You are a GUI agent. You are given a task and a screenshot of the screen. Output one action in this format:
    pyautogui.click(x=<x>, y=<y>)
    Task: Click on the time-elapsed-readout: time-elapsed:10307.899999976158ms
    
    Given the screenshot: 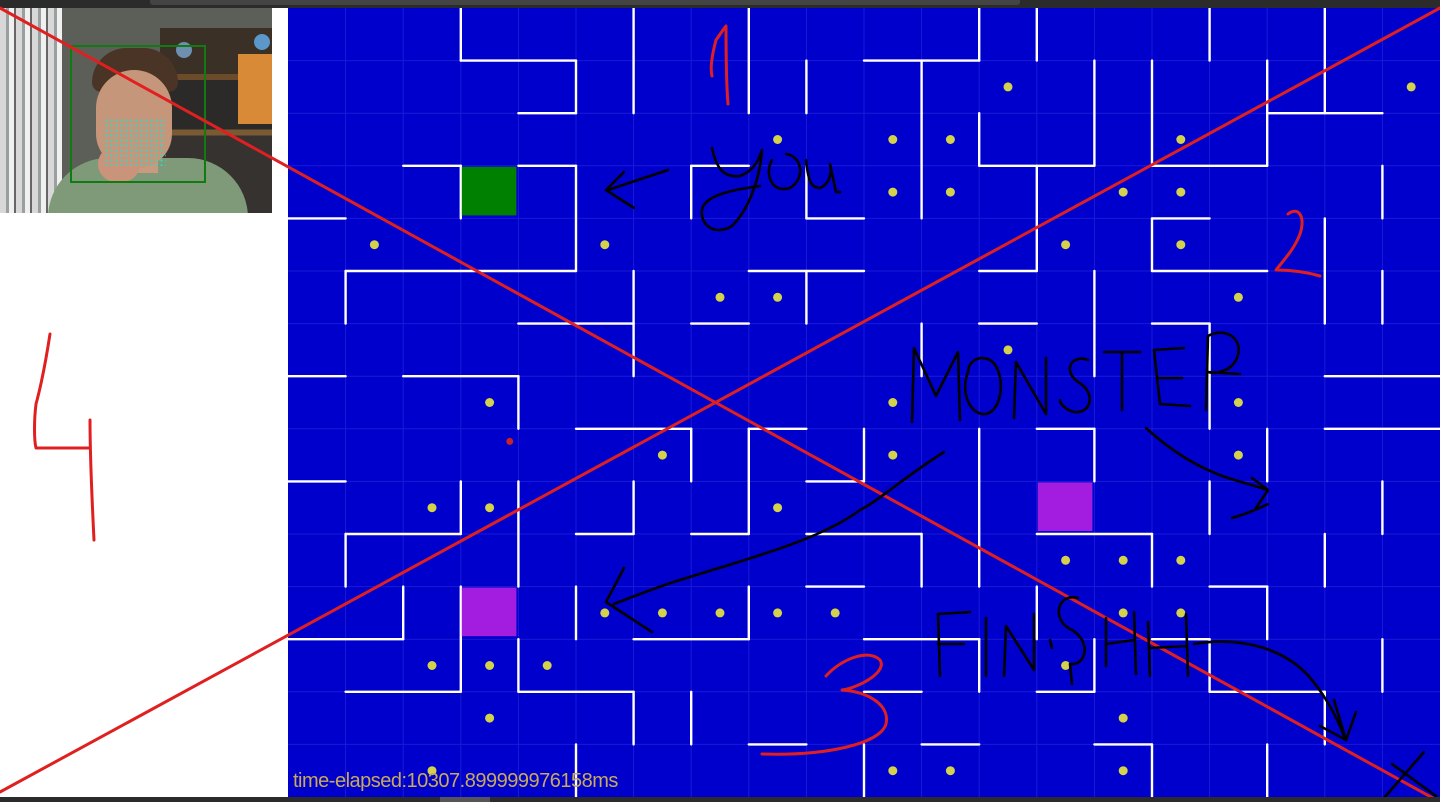 What is the action you would take?
    pyautogui.click(x=455, y=781)
    